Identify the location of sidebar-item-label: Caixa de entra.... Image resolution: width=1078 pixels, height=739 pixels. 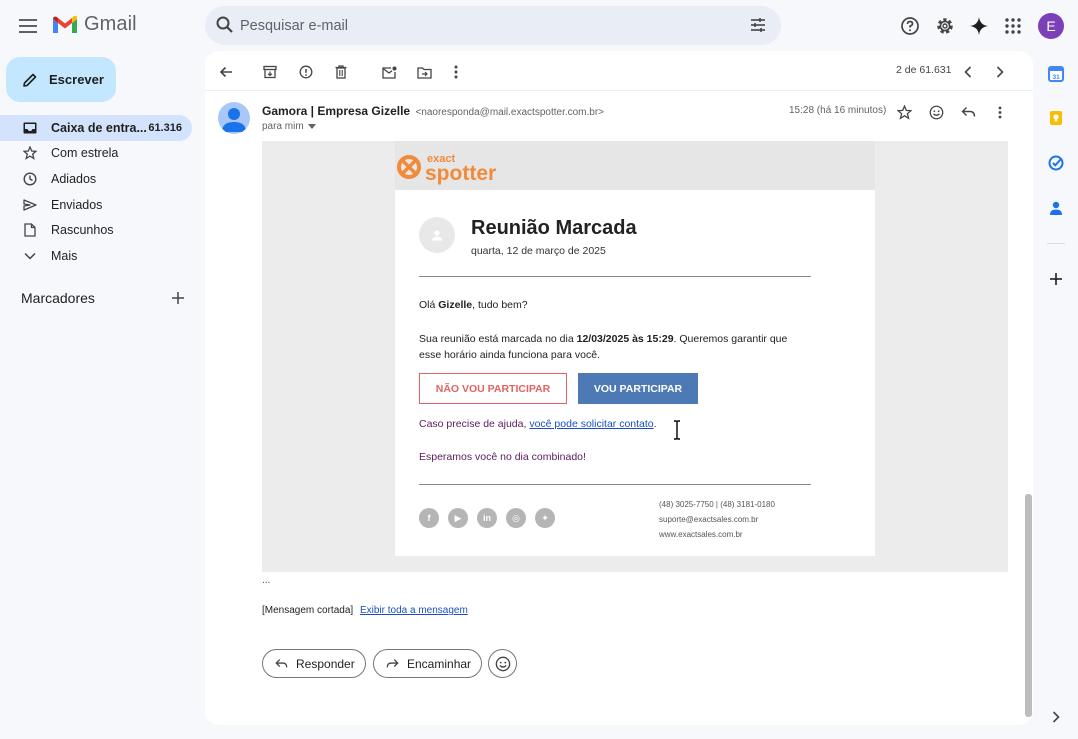
(99, 128).